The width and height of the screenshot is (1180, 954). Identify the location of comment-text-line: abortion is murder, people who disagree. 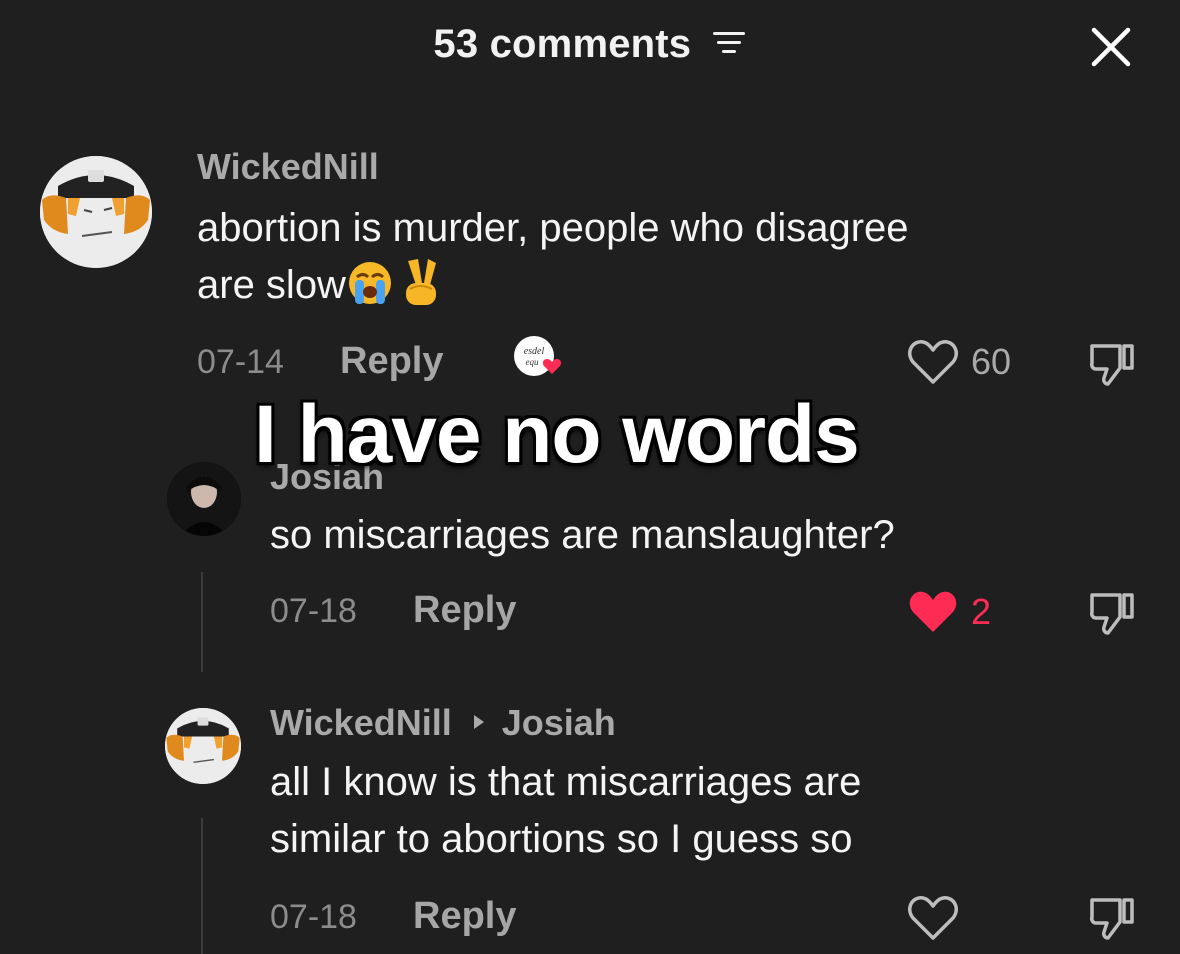
(553, 228).